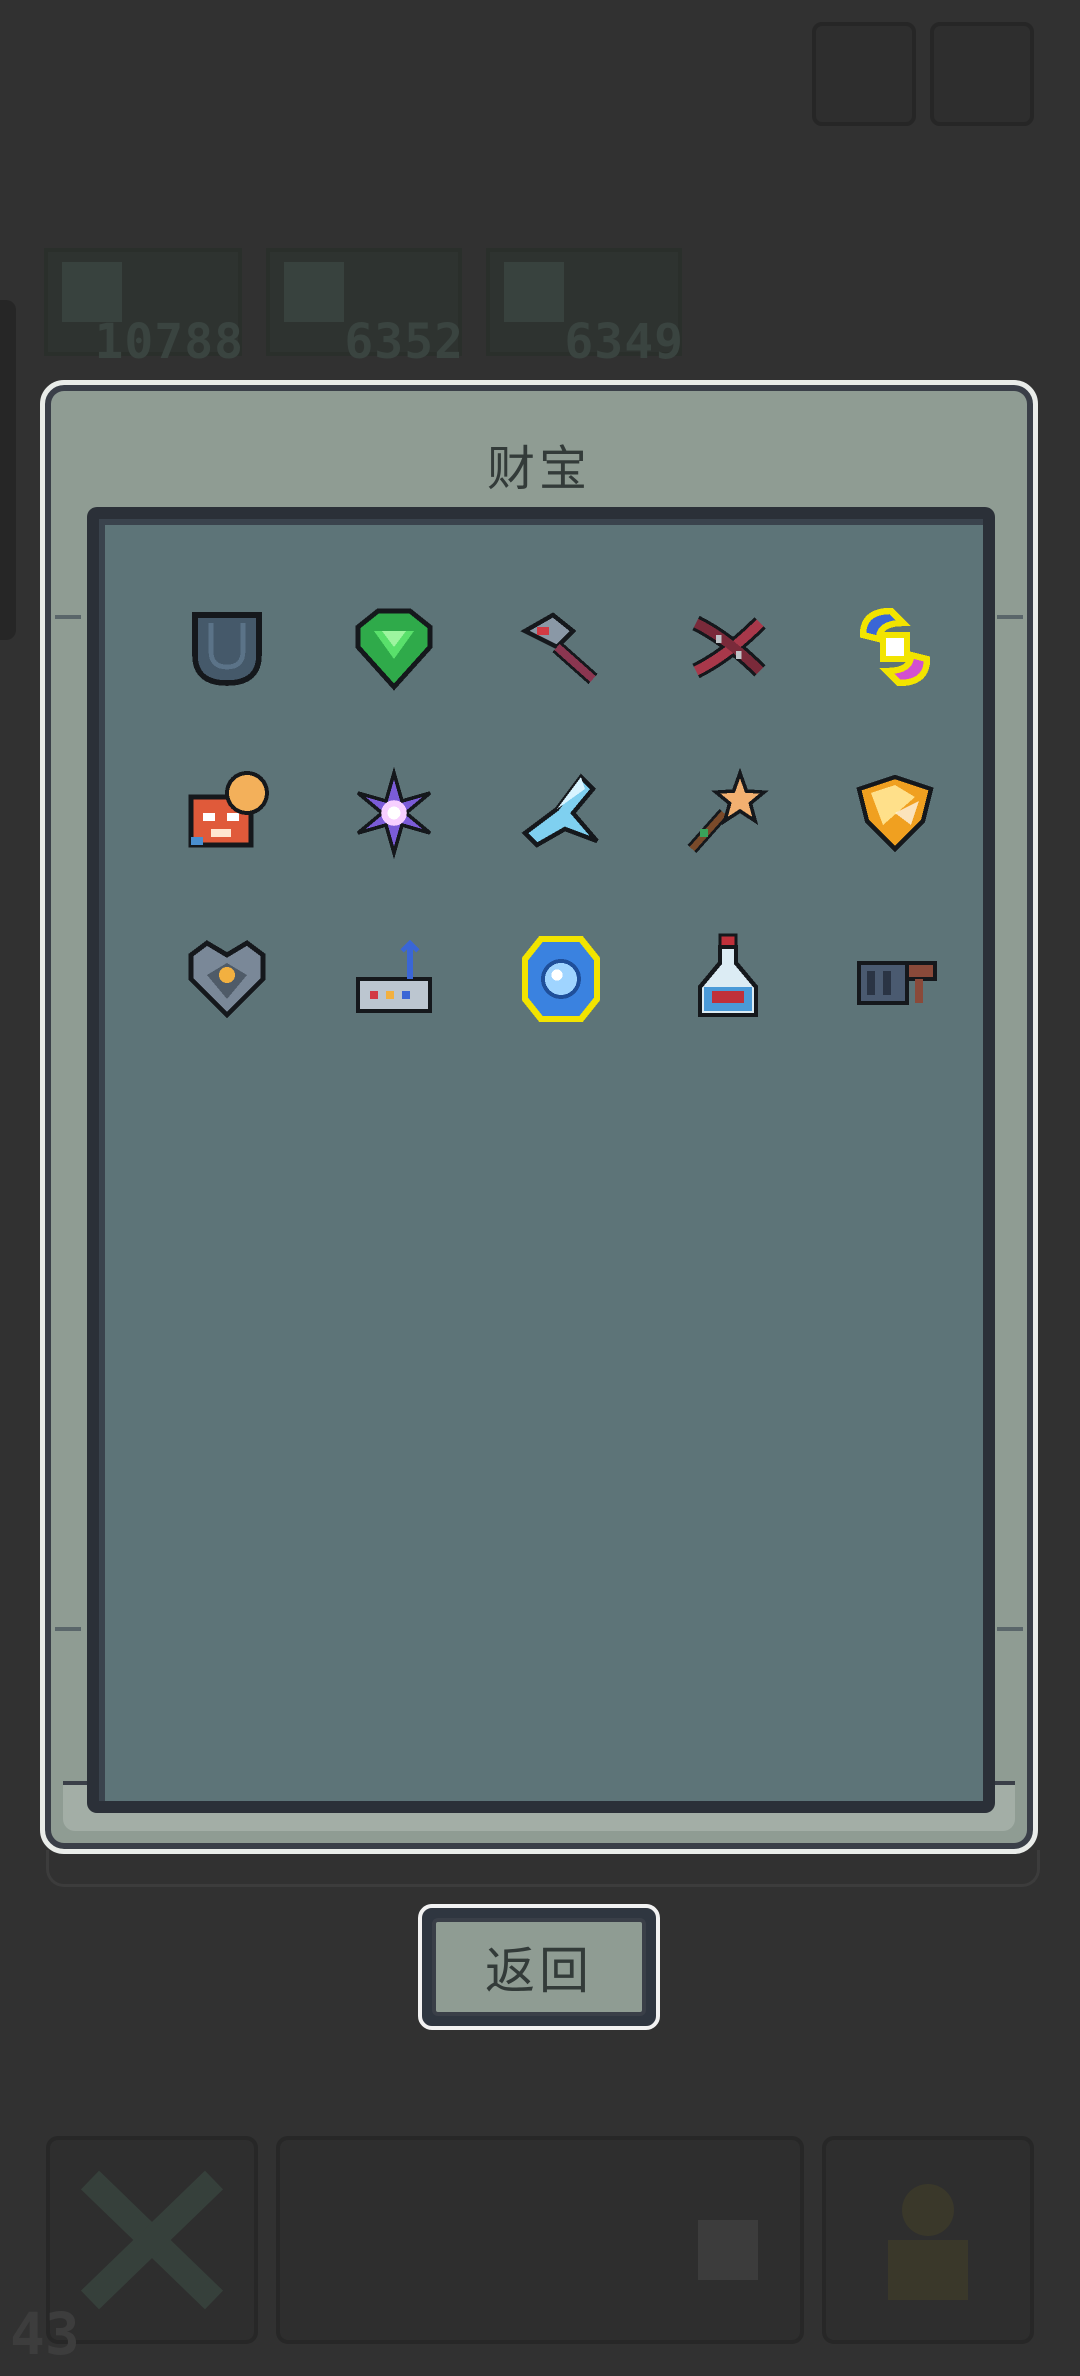  I want to click on flag-icon, so click(728, 2250).